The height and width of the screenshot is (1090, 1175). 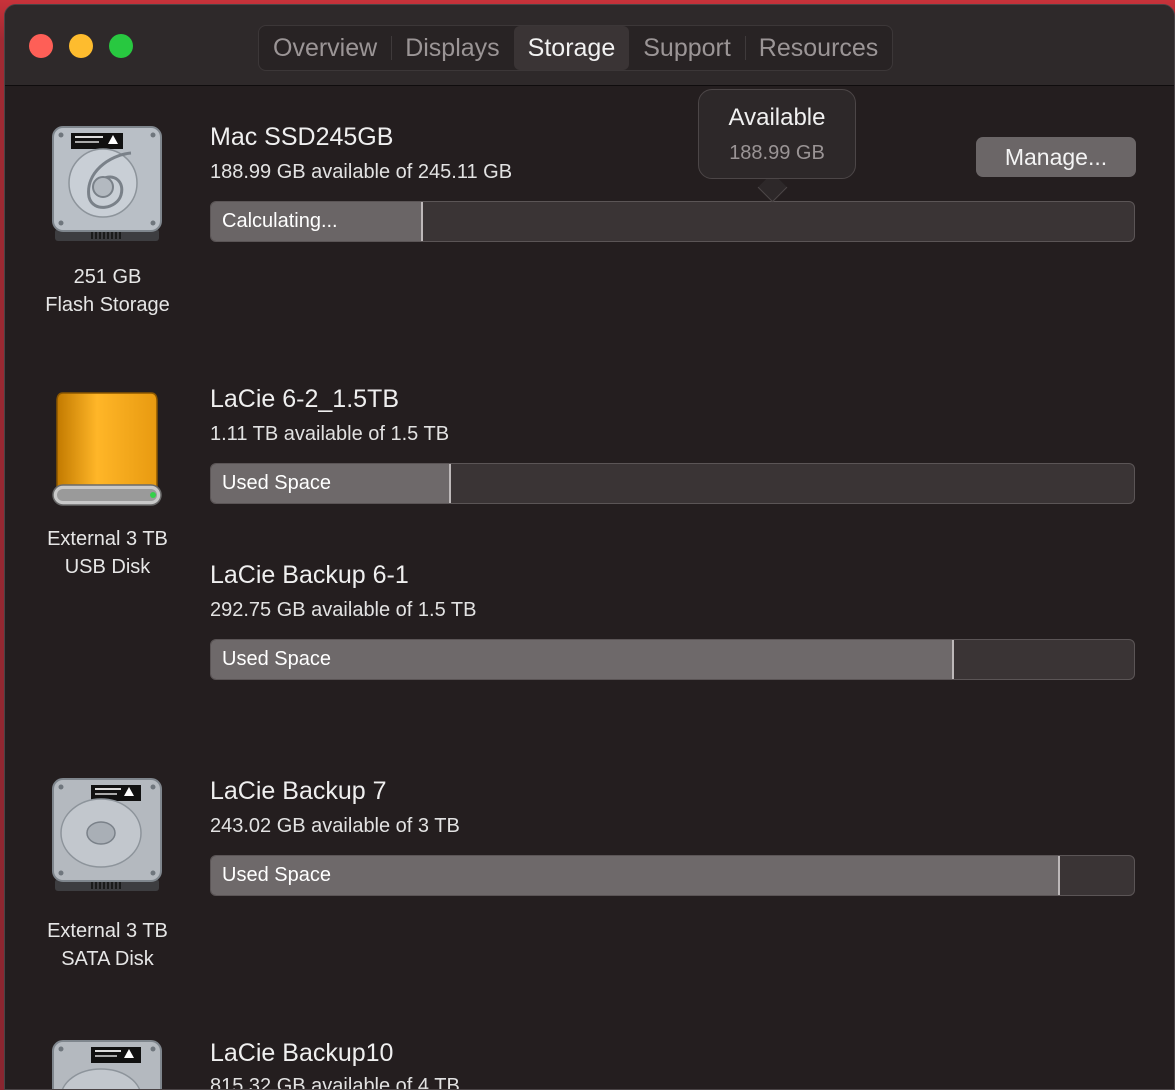 I want to click on available-tooltip: Available 188.99 GB, so click(x=777, y=134).